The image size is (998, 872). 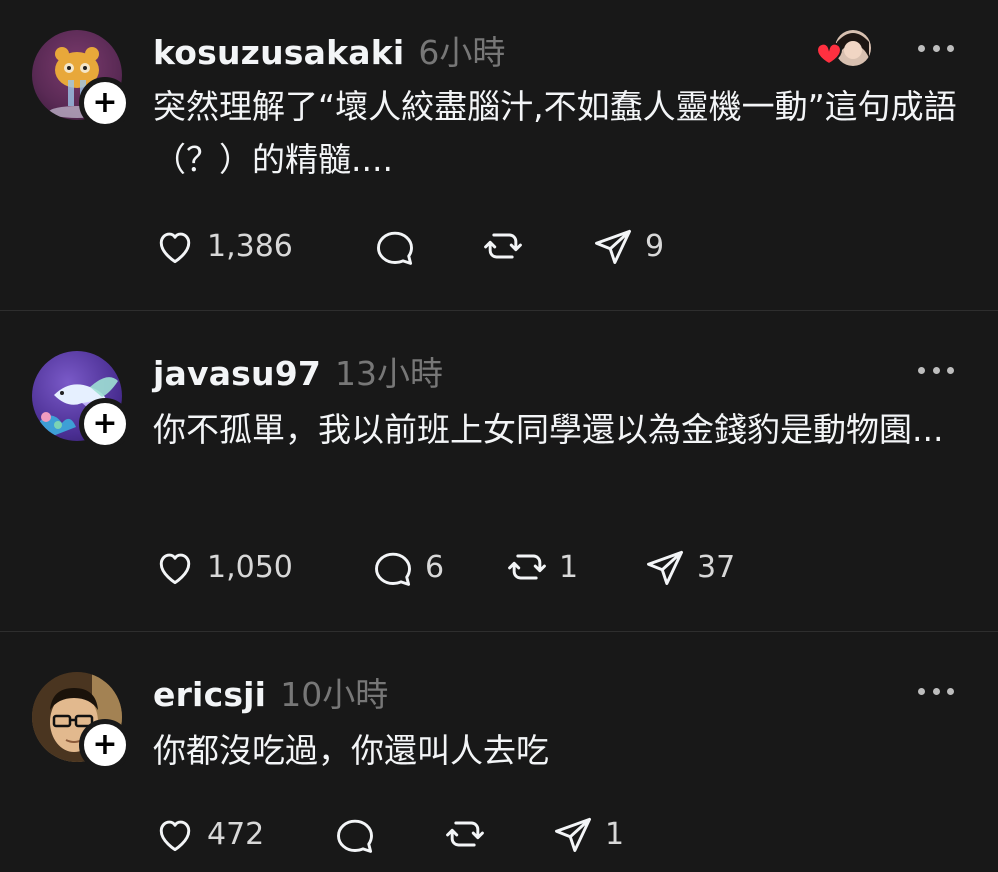 I want to click on like-count: 1,050, so click(x=250, y=567).